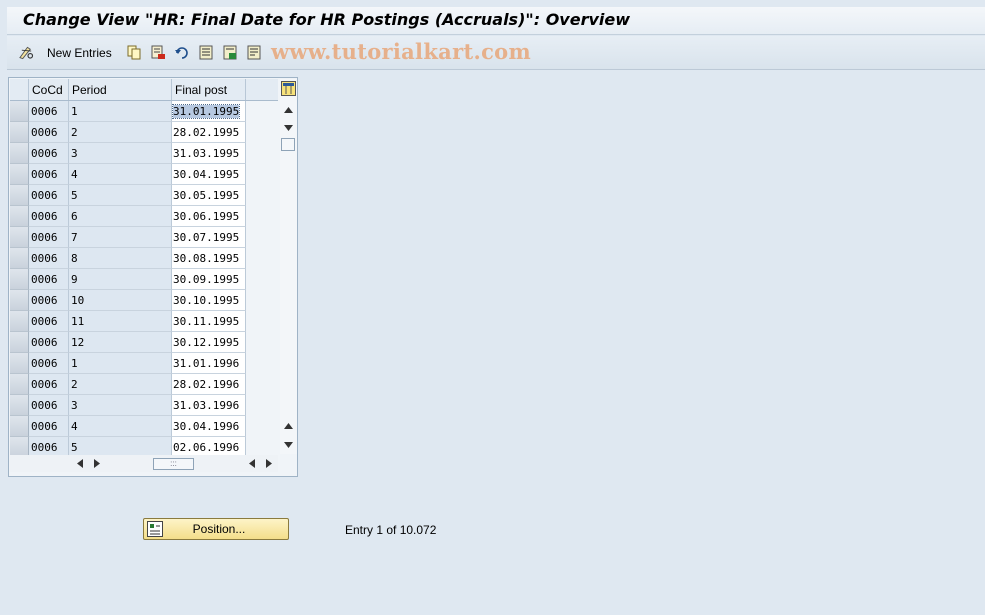 Image resolution: width=985 pixels, height=615 pixels. I want to click on cell-final-post-input: 31.03.1996, so click(209, 405).